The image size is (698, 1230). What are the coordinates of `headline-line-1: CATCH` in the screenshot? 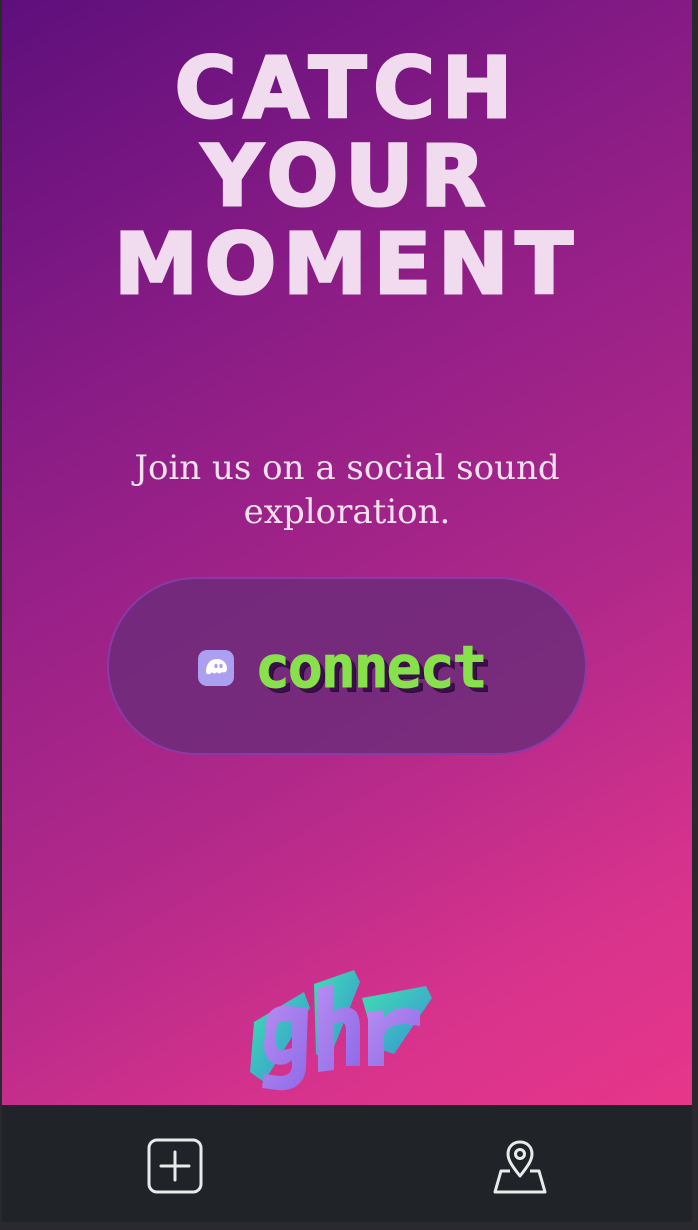 It's located at (346, 88).